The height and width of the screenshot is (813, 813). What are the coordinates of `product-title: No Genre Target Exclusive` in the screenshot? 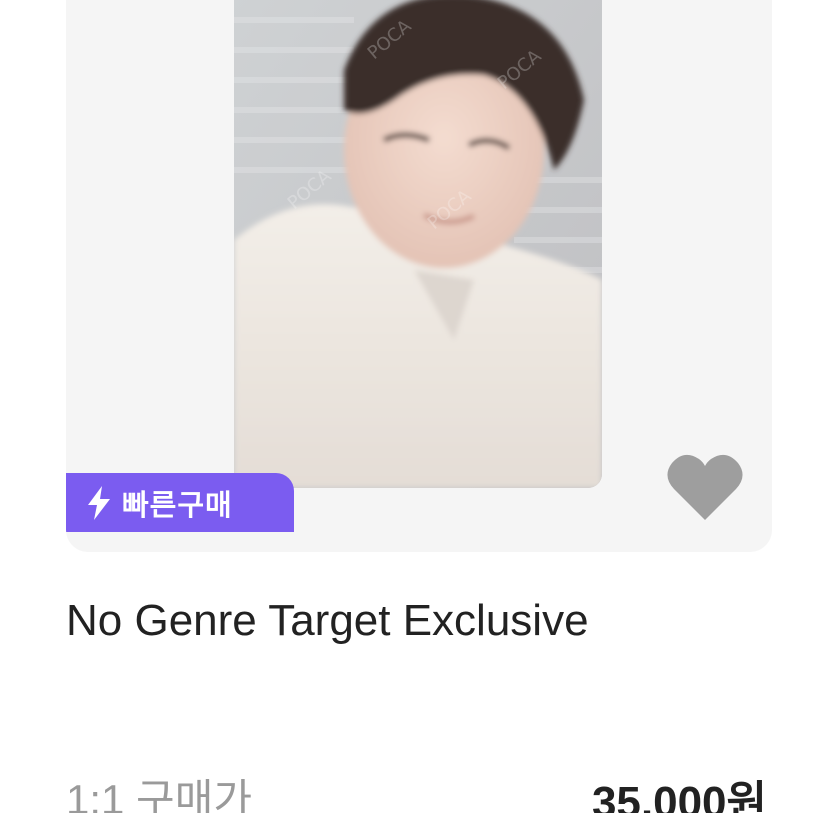 It's located at (327, 621).